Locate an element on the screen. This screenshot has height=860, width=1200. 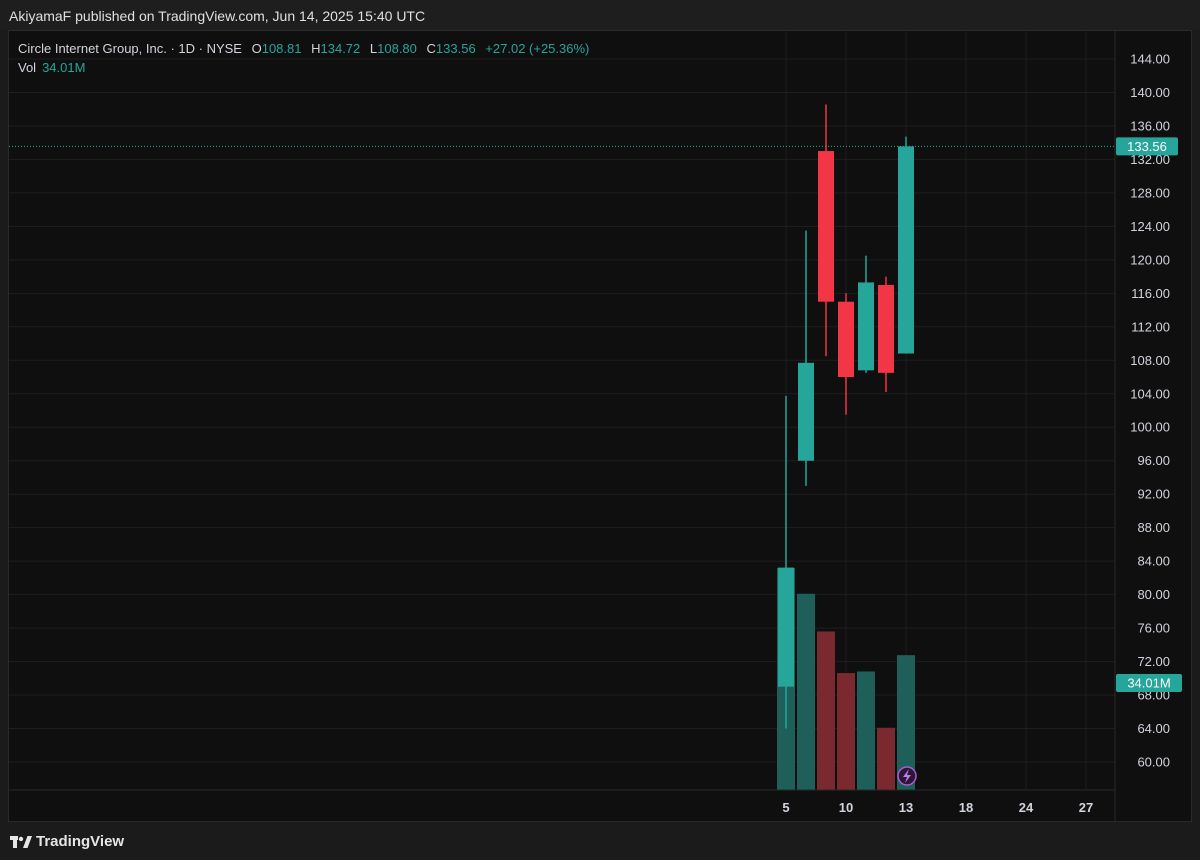
price-tick-label: 124.00 is located at coordinates (1150, 226).